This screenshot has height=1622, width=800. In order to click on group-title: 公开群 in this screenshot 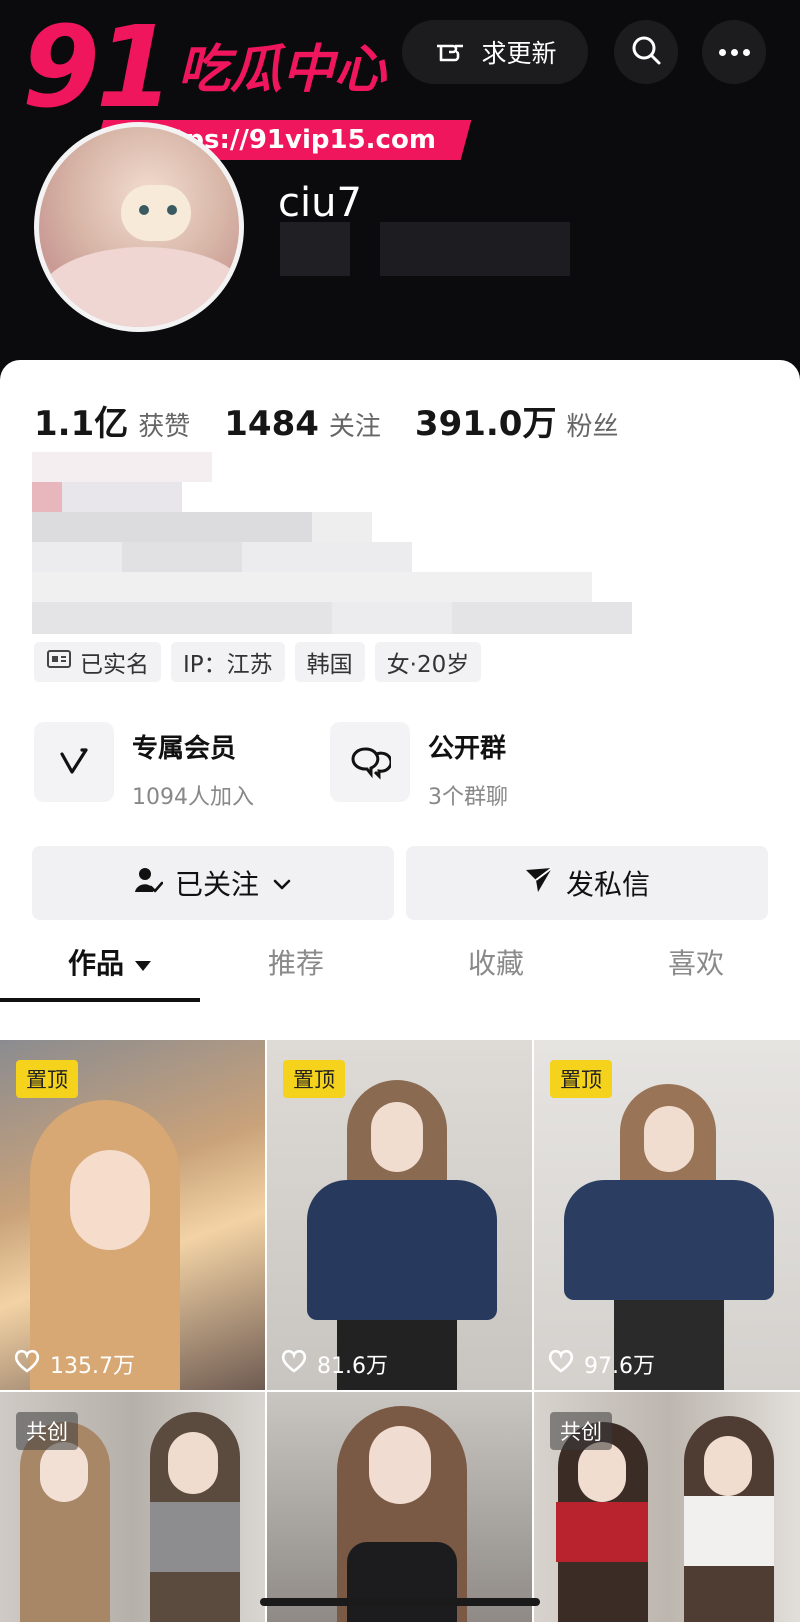, I will do `click(467, 749)`.